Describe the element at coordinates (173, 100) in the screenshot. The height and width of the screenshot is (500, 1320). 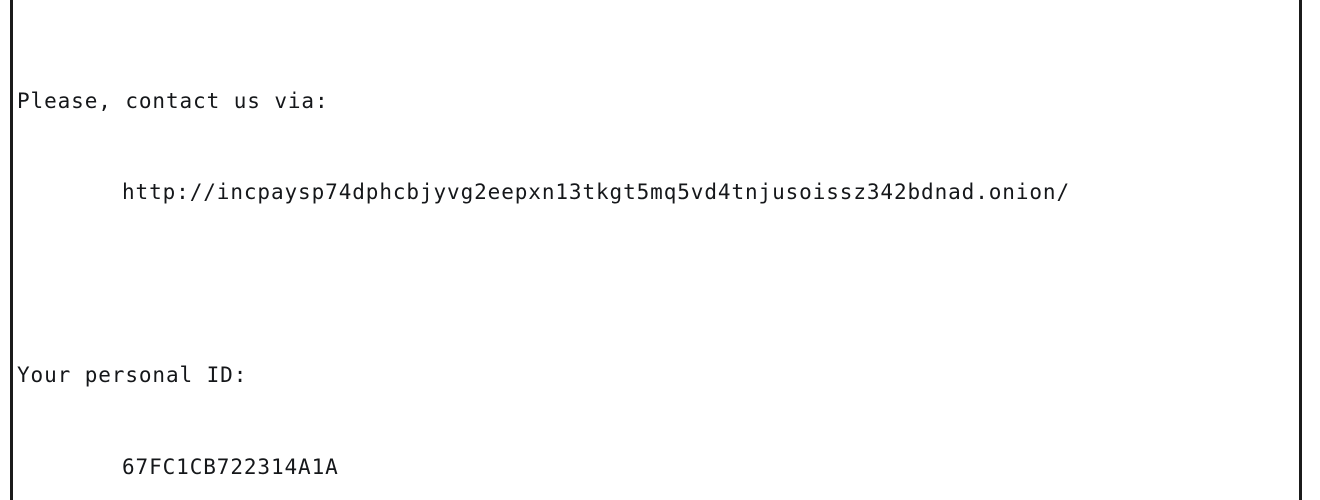
I see `note-line: Please, contact us via:` at that location.